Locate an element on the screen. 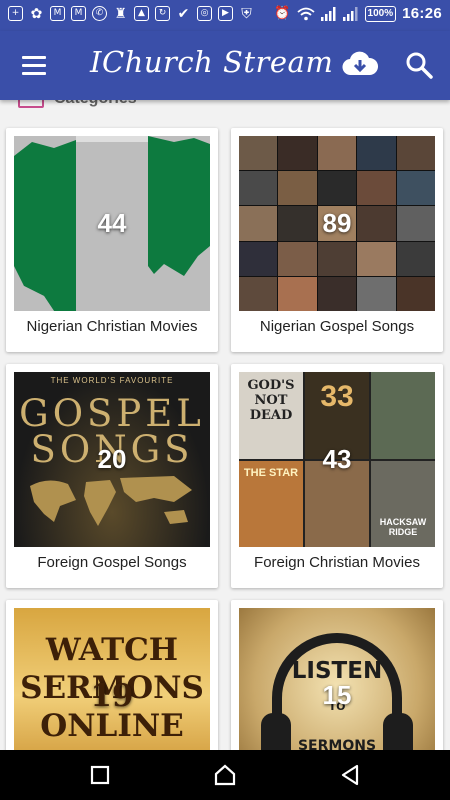 This screenshot has height=800, width=450. image-icon: ▲ is located at coordinates (141, 13).